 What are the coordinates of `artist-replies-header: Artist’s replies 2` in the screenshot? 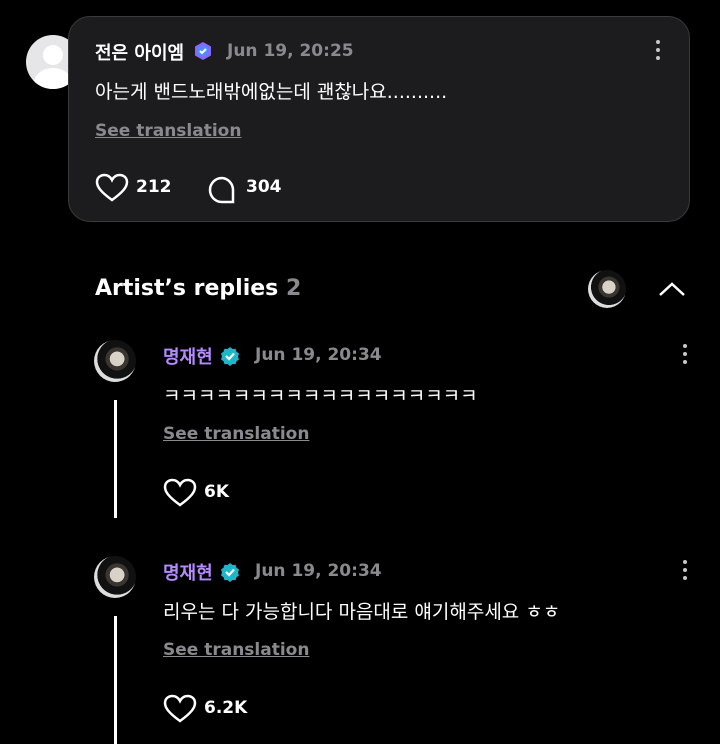 It's located at (198, 288).